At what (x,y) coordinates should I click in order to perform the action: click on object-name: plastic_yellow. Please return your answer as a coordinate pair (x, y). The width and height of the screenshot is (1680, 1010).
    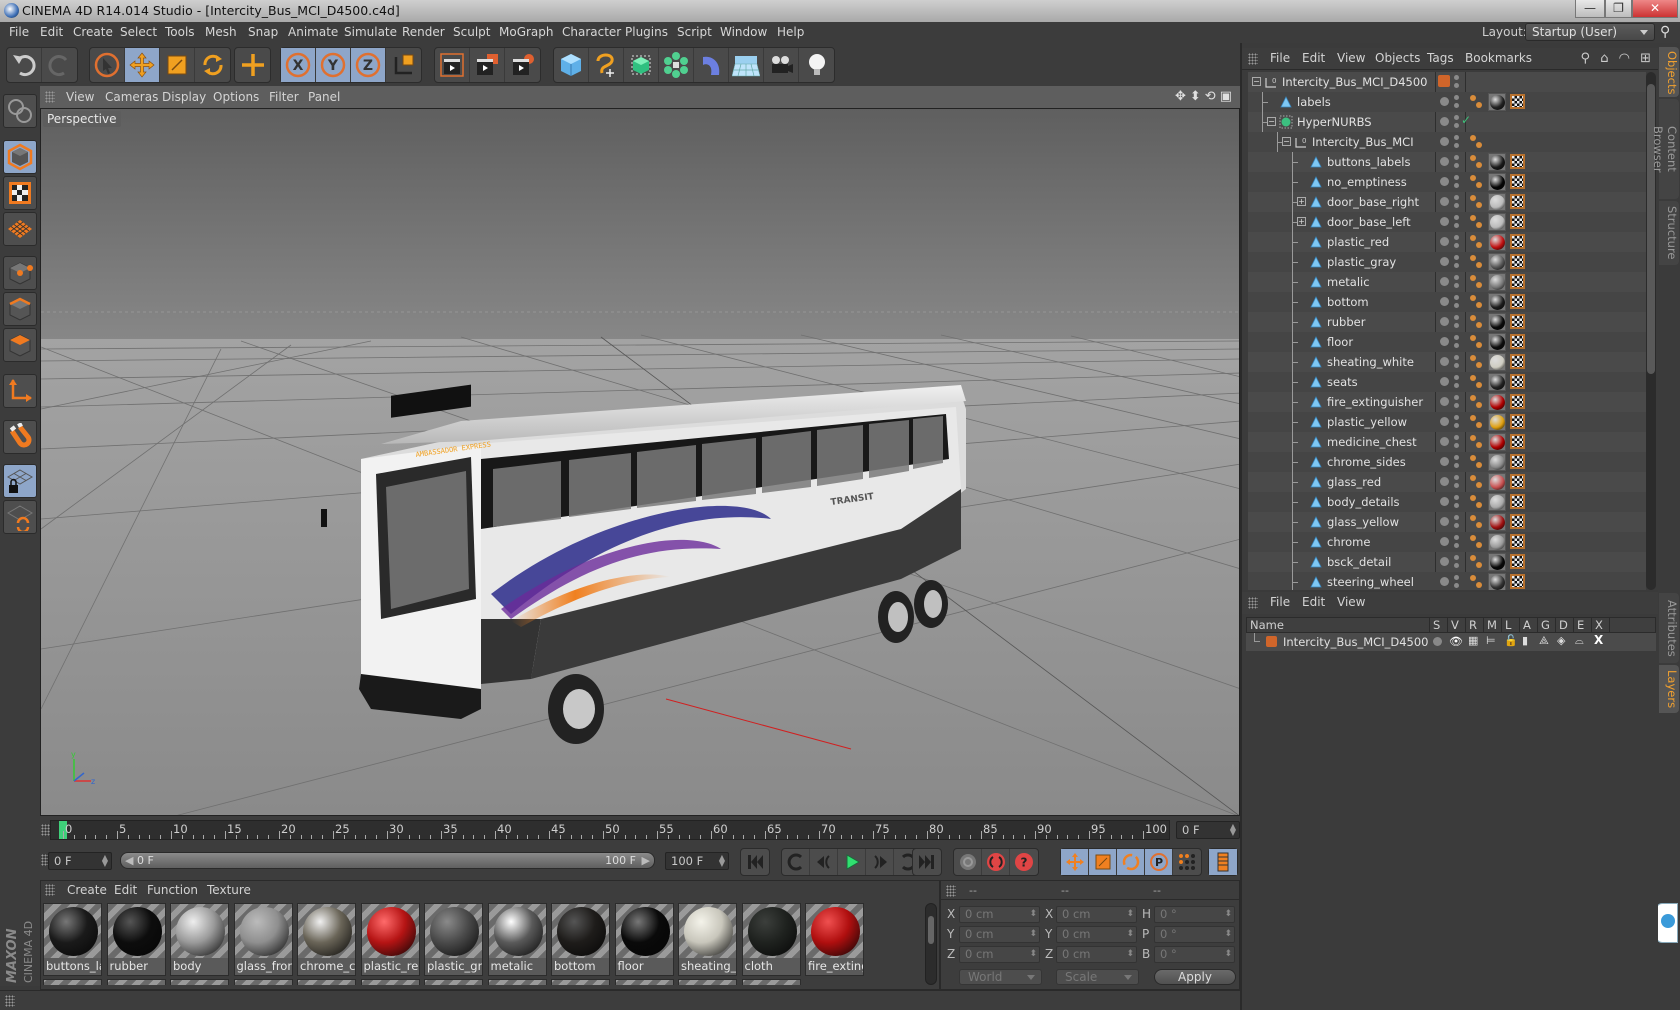
    Looking at the image, I should click on (1367, 422).